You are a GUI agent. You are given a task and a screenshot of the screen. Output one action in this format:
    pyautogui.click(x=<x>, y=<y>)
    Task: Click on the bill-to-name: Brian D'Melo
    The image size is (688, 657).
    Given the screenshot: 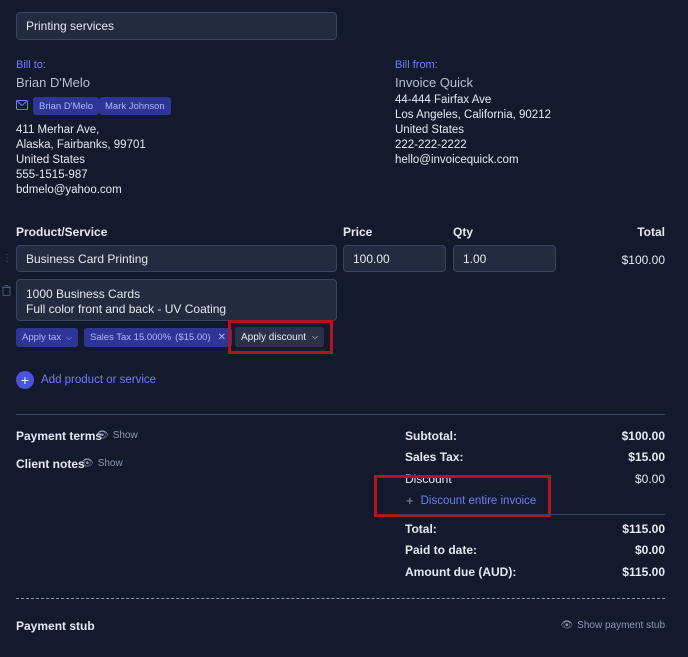 What is the action you would take?
    pyautogui.click(x=53, y=82)
    